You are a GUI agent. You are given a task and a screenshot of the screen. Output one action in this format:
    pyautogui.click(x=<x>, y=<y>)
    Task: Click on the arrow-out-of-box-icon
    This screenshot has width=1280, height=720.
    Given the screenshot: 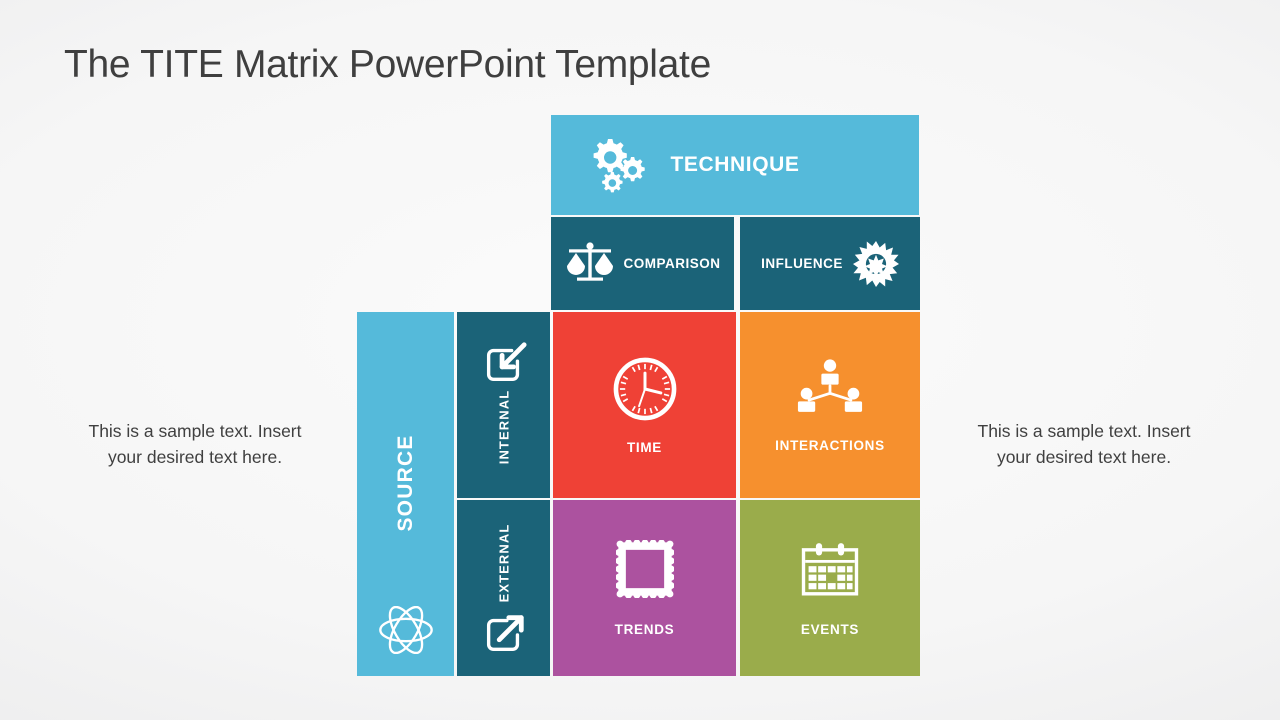 What is the action you would take?
    pyautogui.click(x=504, y=634)
    